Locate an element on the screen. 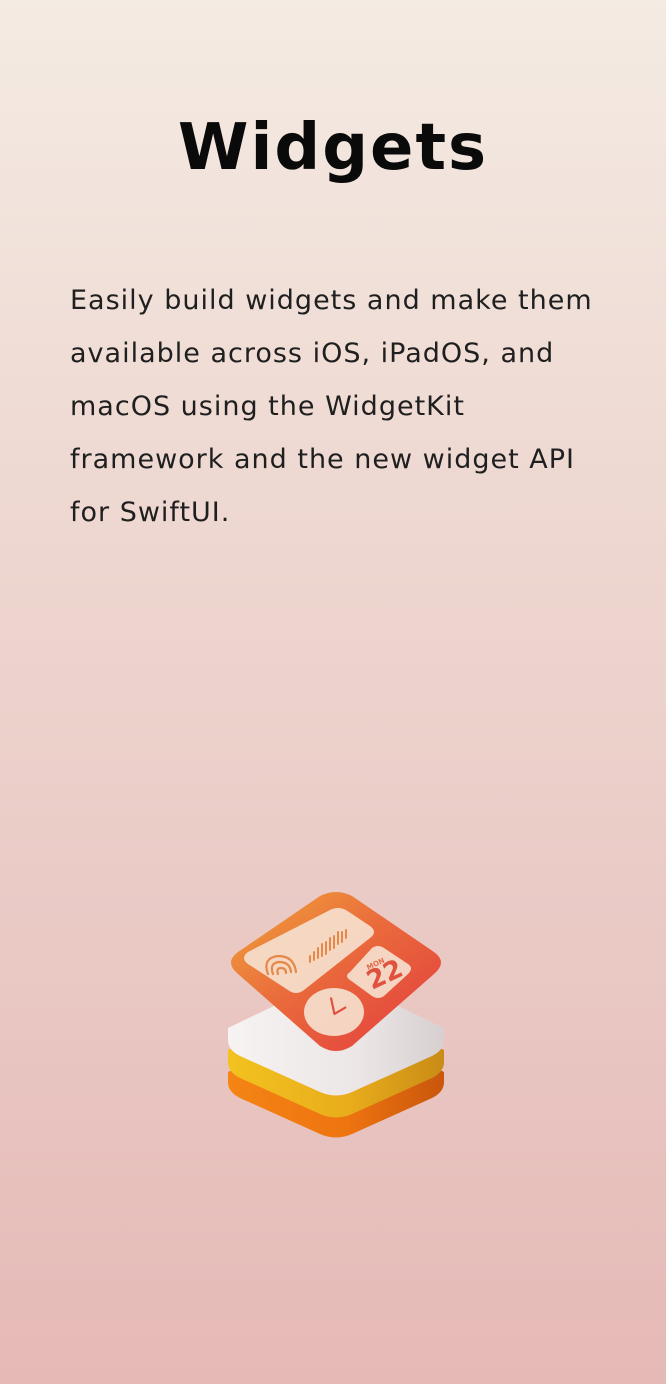 This screenshot has height=1384, width=666. widgetkit-icon: MON 22 is located at coordinates (336, 1015).